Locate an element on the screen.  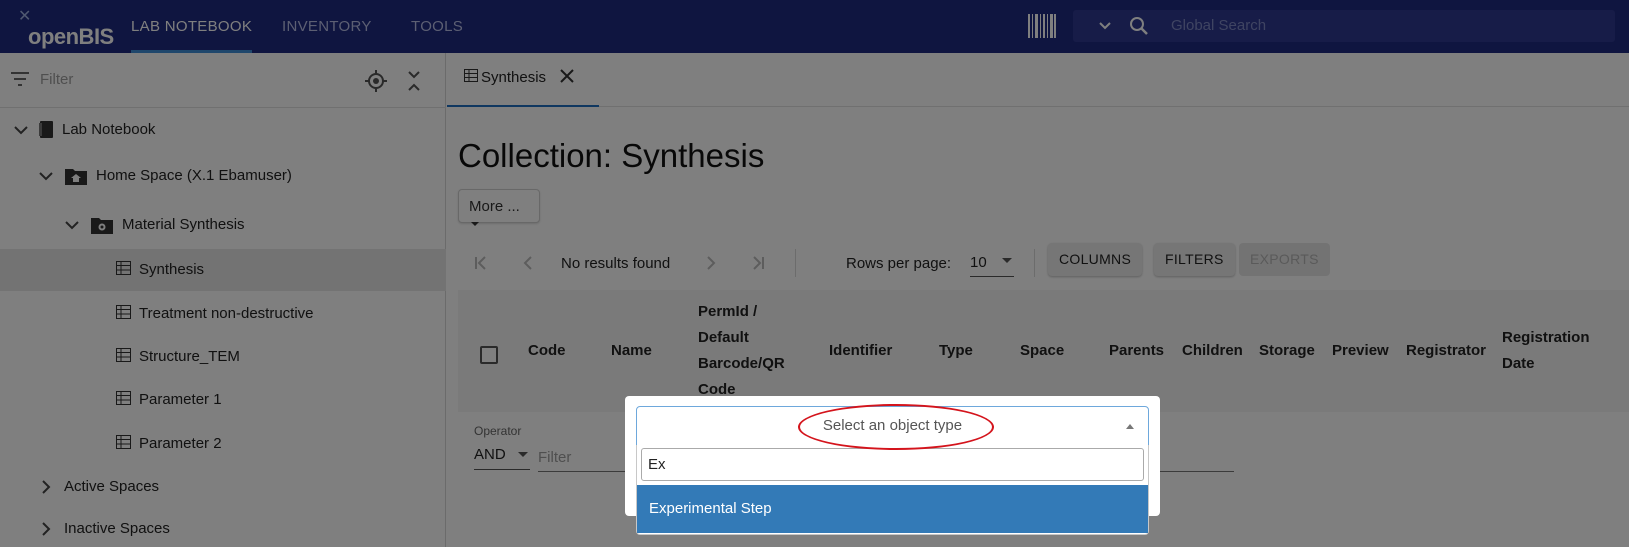
object-type-dropdown-panel: Ex Experimental Step is located at coordinates (892, 490).